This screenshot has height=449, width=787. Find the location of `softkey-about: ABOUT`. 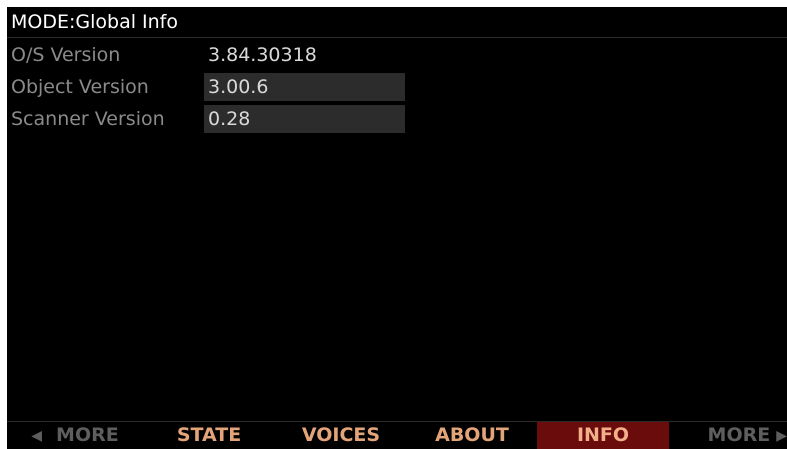

softkey-about: ABOUT is located at coordinates (472, 435).